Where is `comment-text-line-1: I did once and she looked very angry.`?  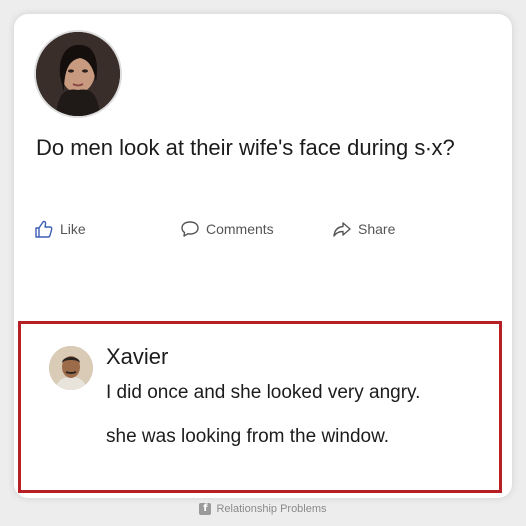
comment-text-line-1: I did once and she looked very angry. is located at coordinates (263, 392).